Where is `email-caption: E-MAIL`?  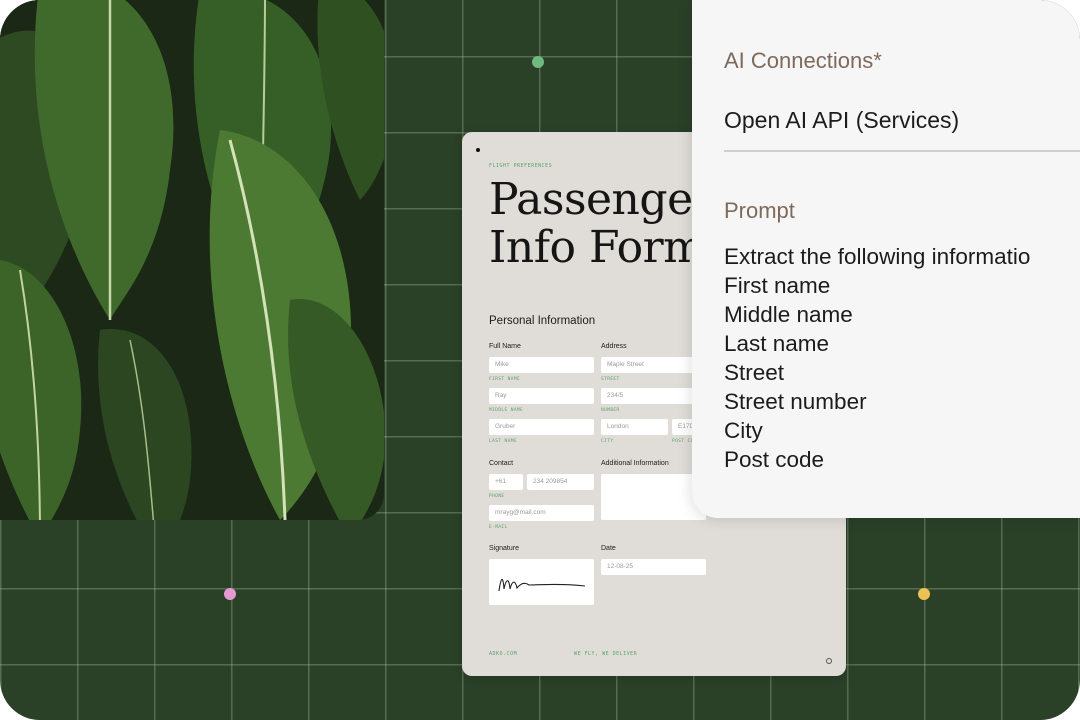 email-caption: E-MAIL is located at coordinates (498, 527).